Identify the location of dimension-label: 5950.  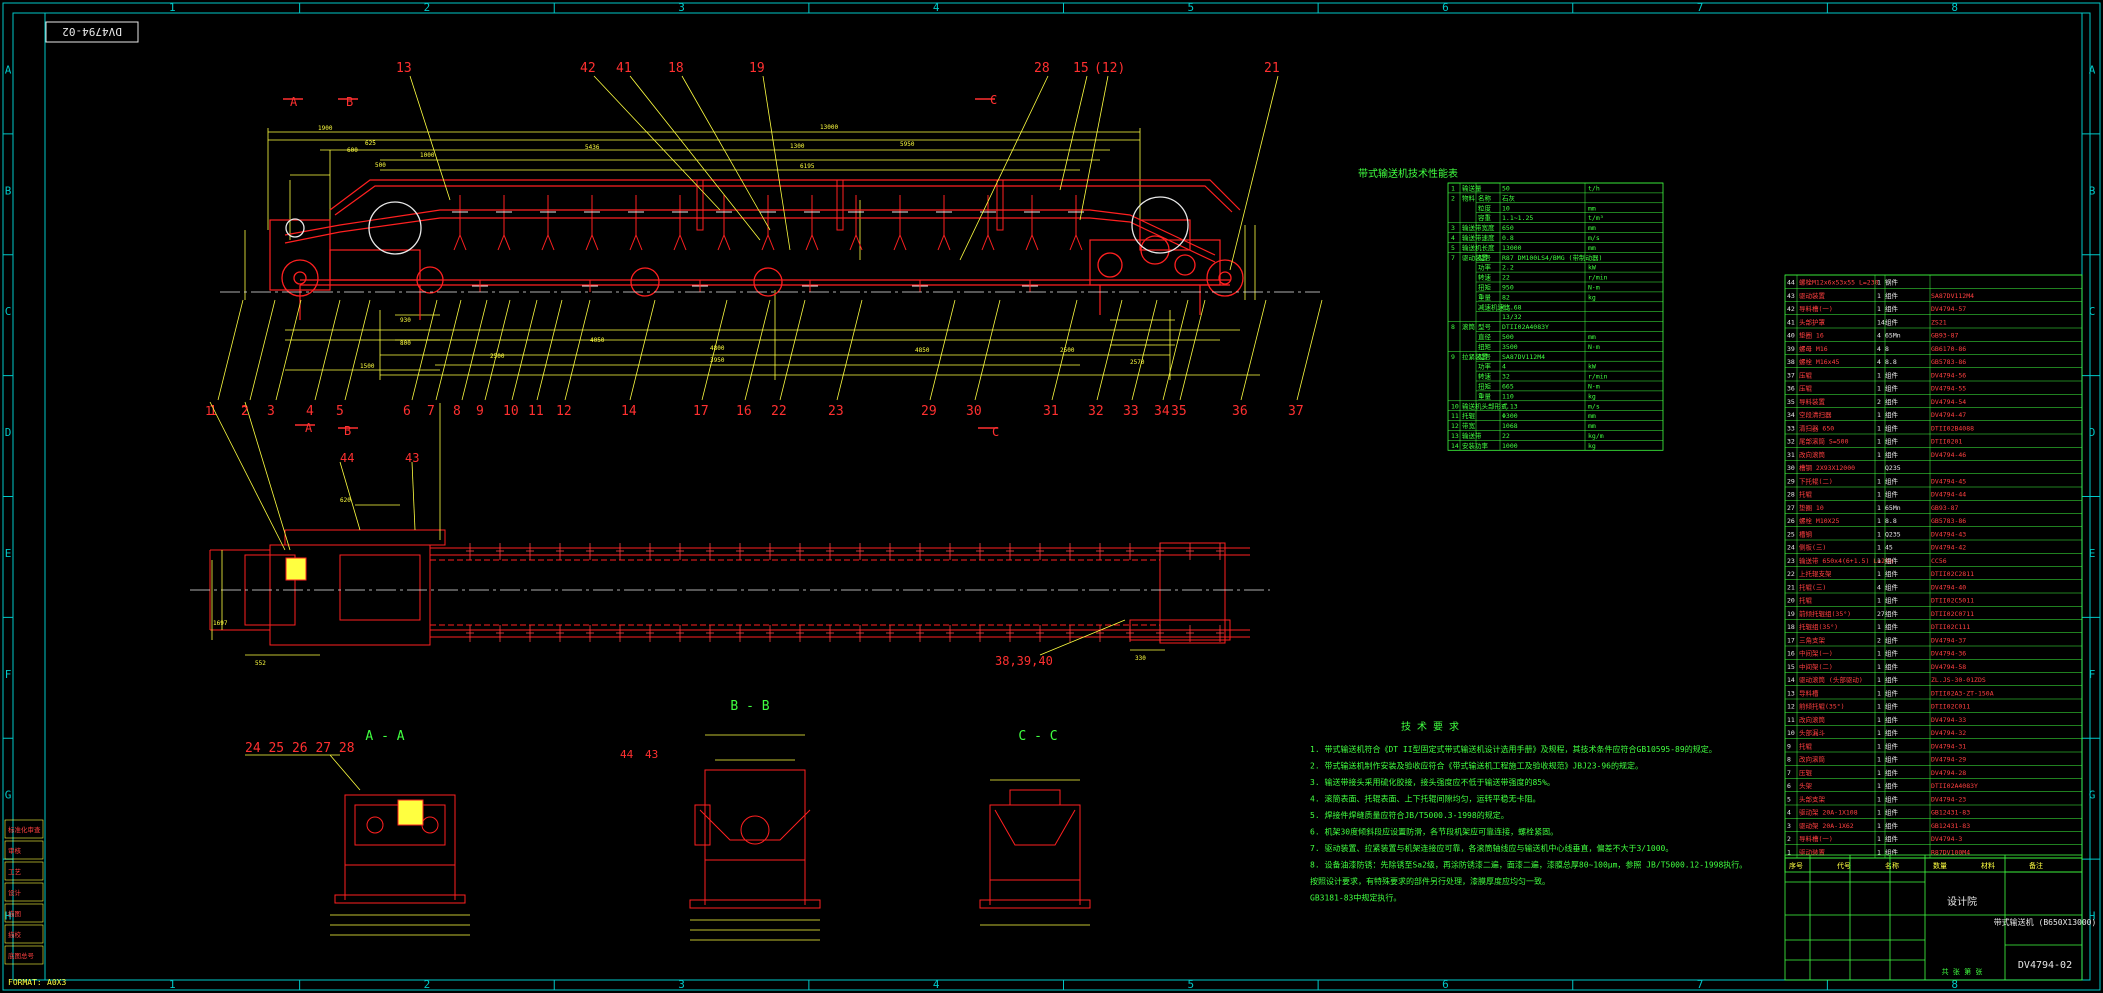
(907, 144).